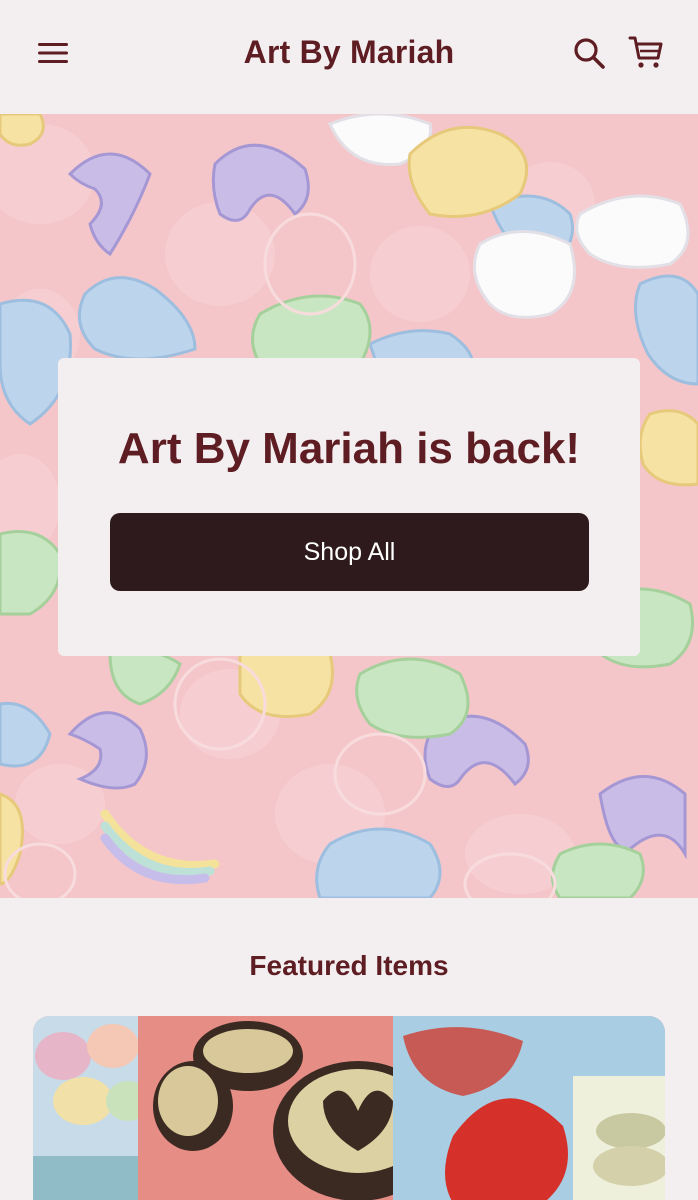 The width and height of the screenshot is (698, 1200). What do you see at coordinates (349, 448) in the screenshot?
I see `hero-heading: Art By Mariah is back!` at bounding box center [349, 448].